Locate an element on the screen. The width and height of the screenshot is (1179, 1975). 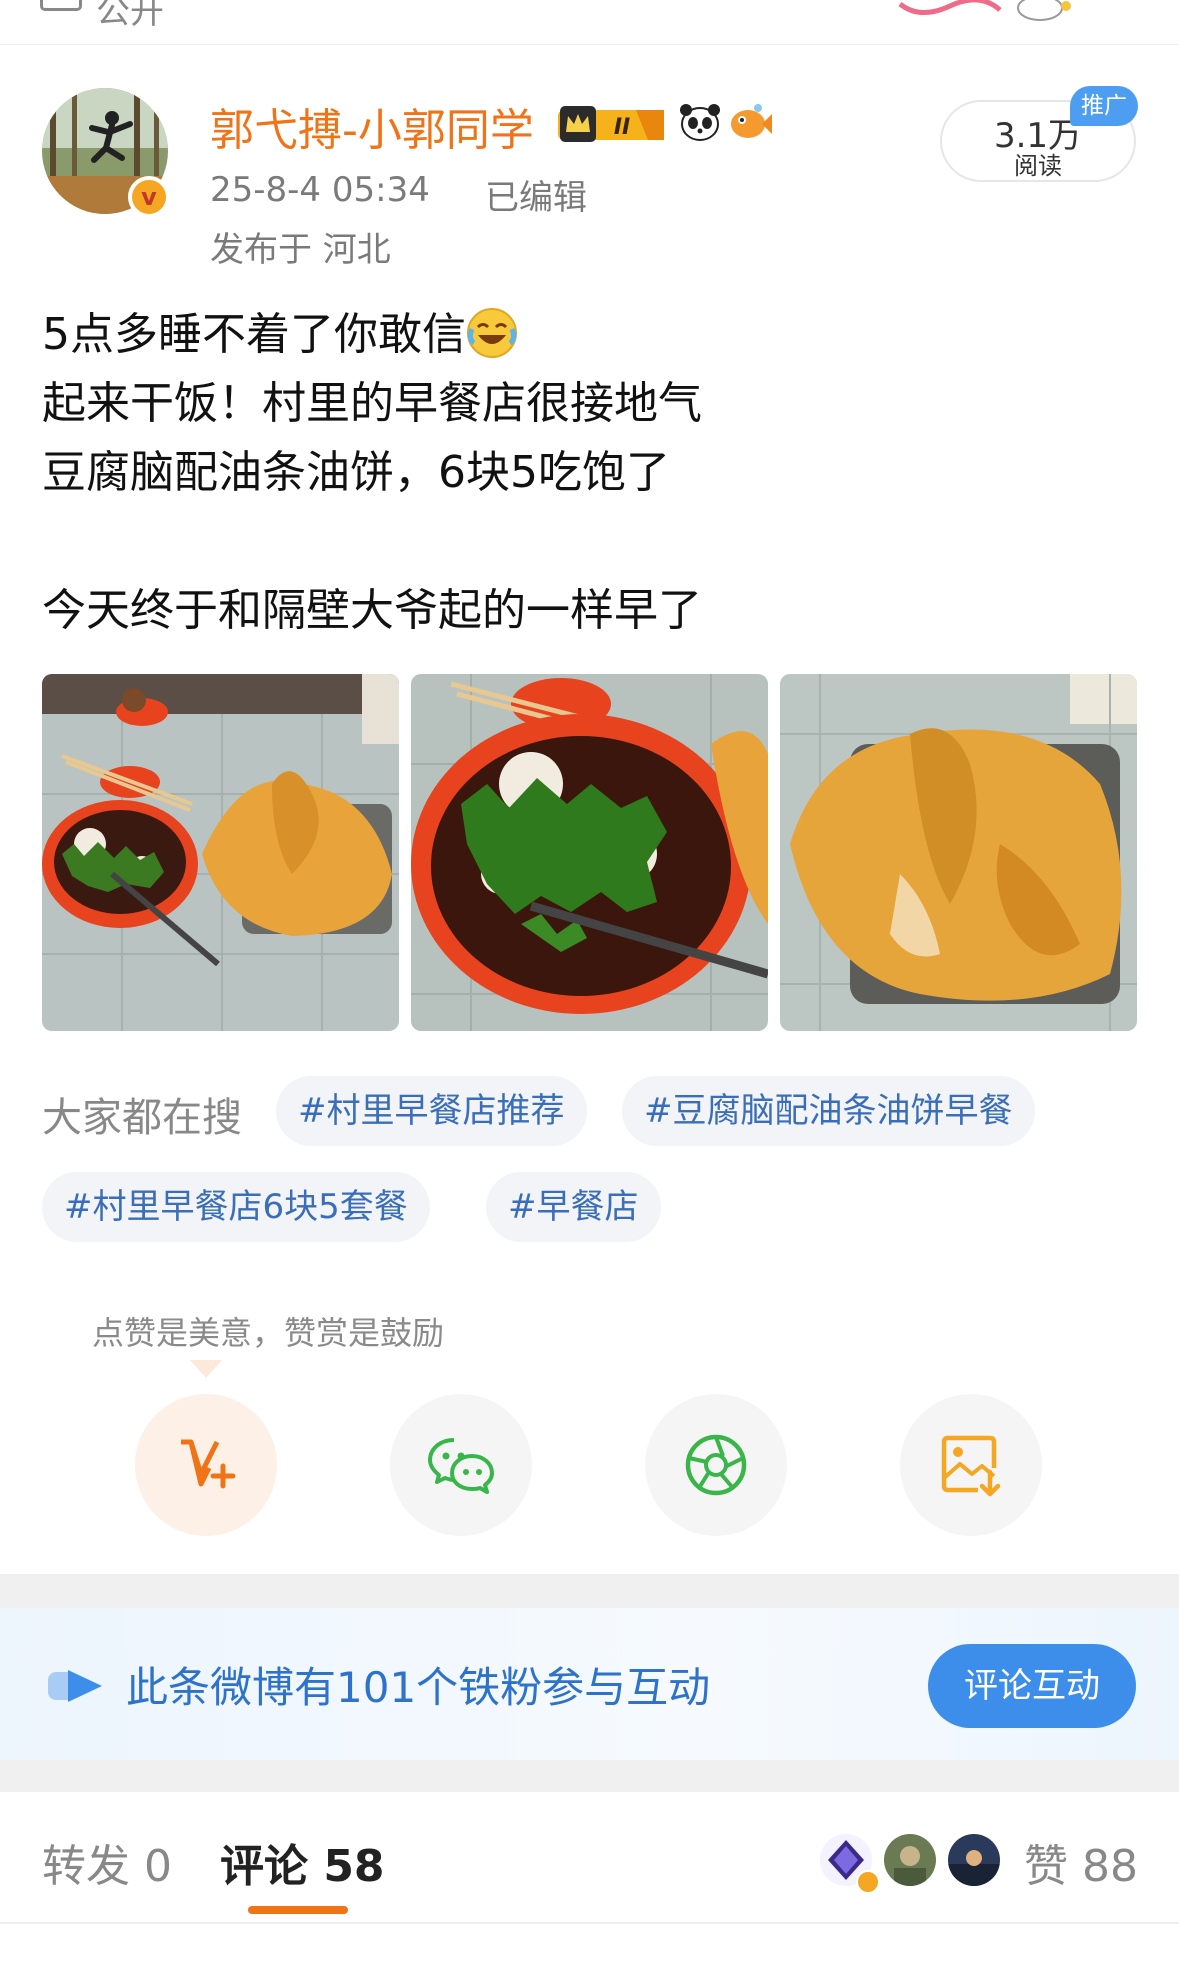
vip-crown-badge-icon: II is located at coordinates (612, 124).